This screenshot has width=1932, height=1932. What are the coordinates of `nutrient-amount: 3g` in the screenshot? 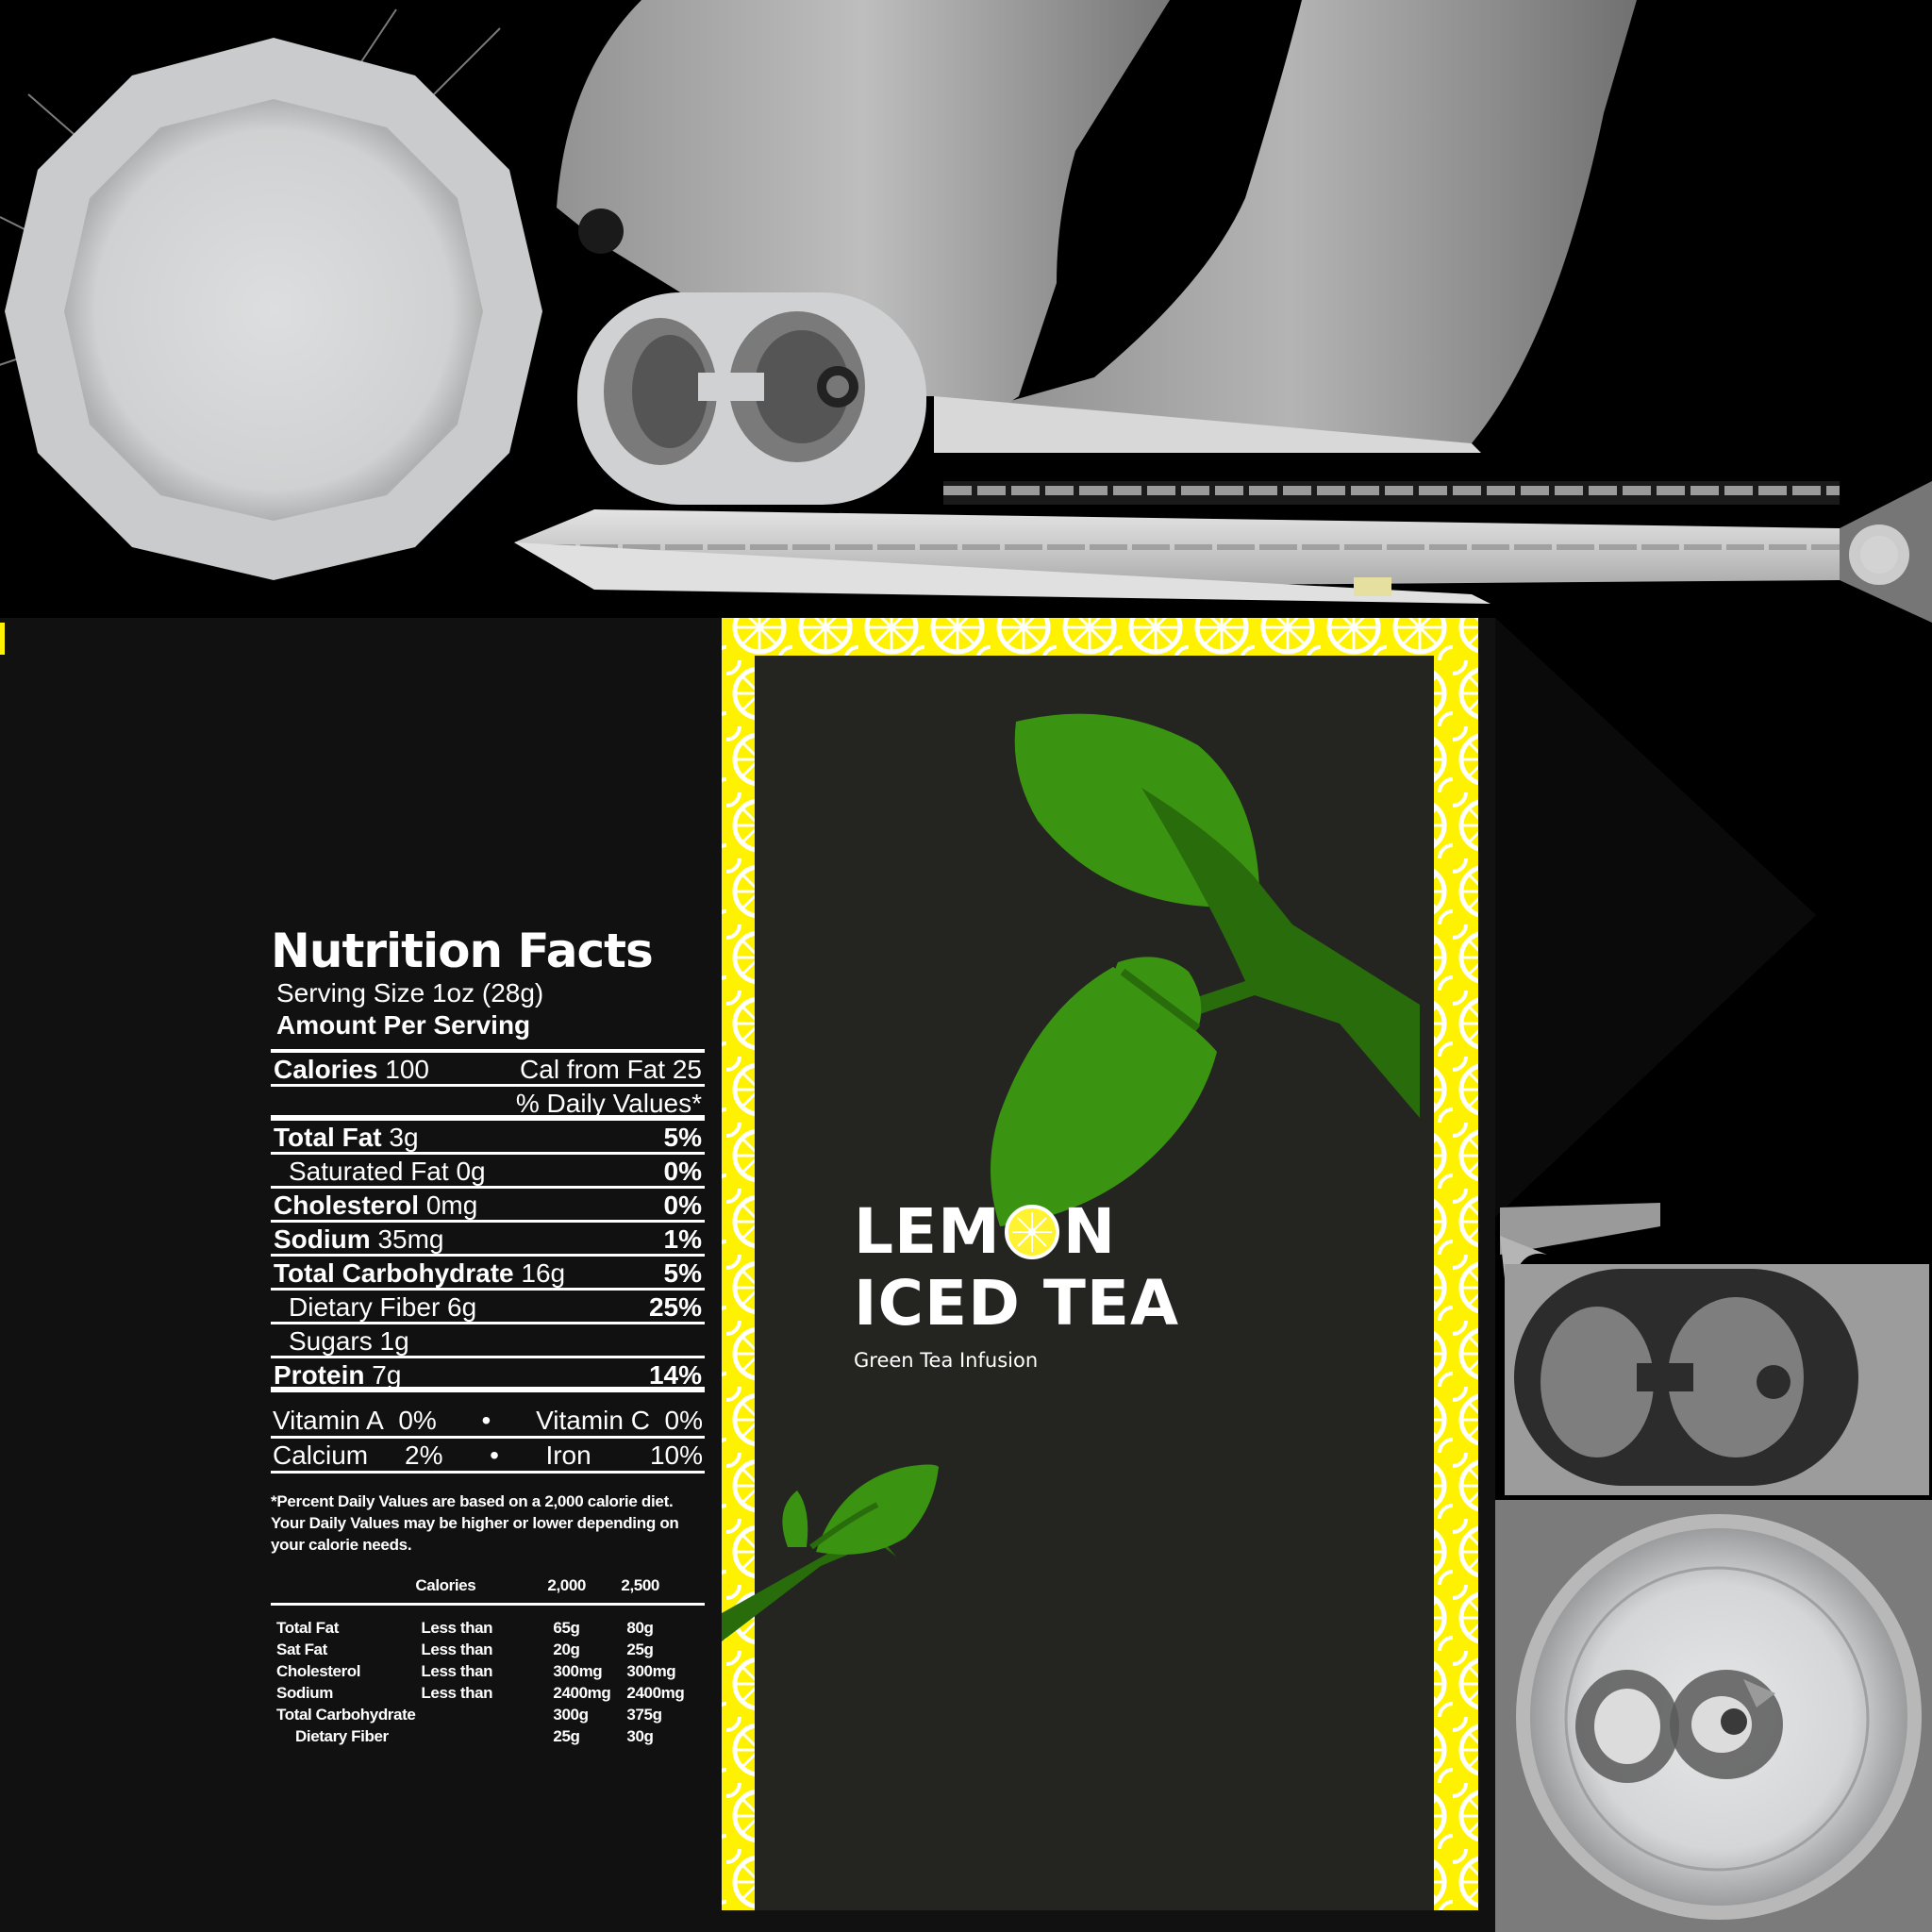 It's located at (404, 1138).